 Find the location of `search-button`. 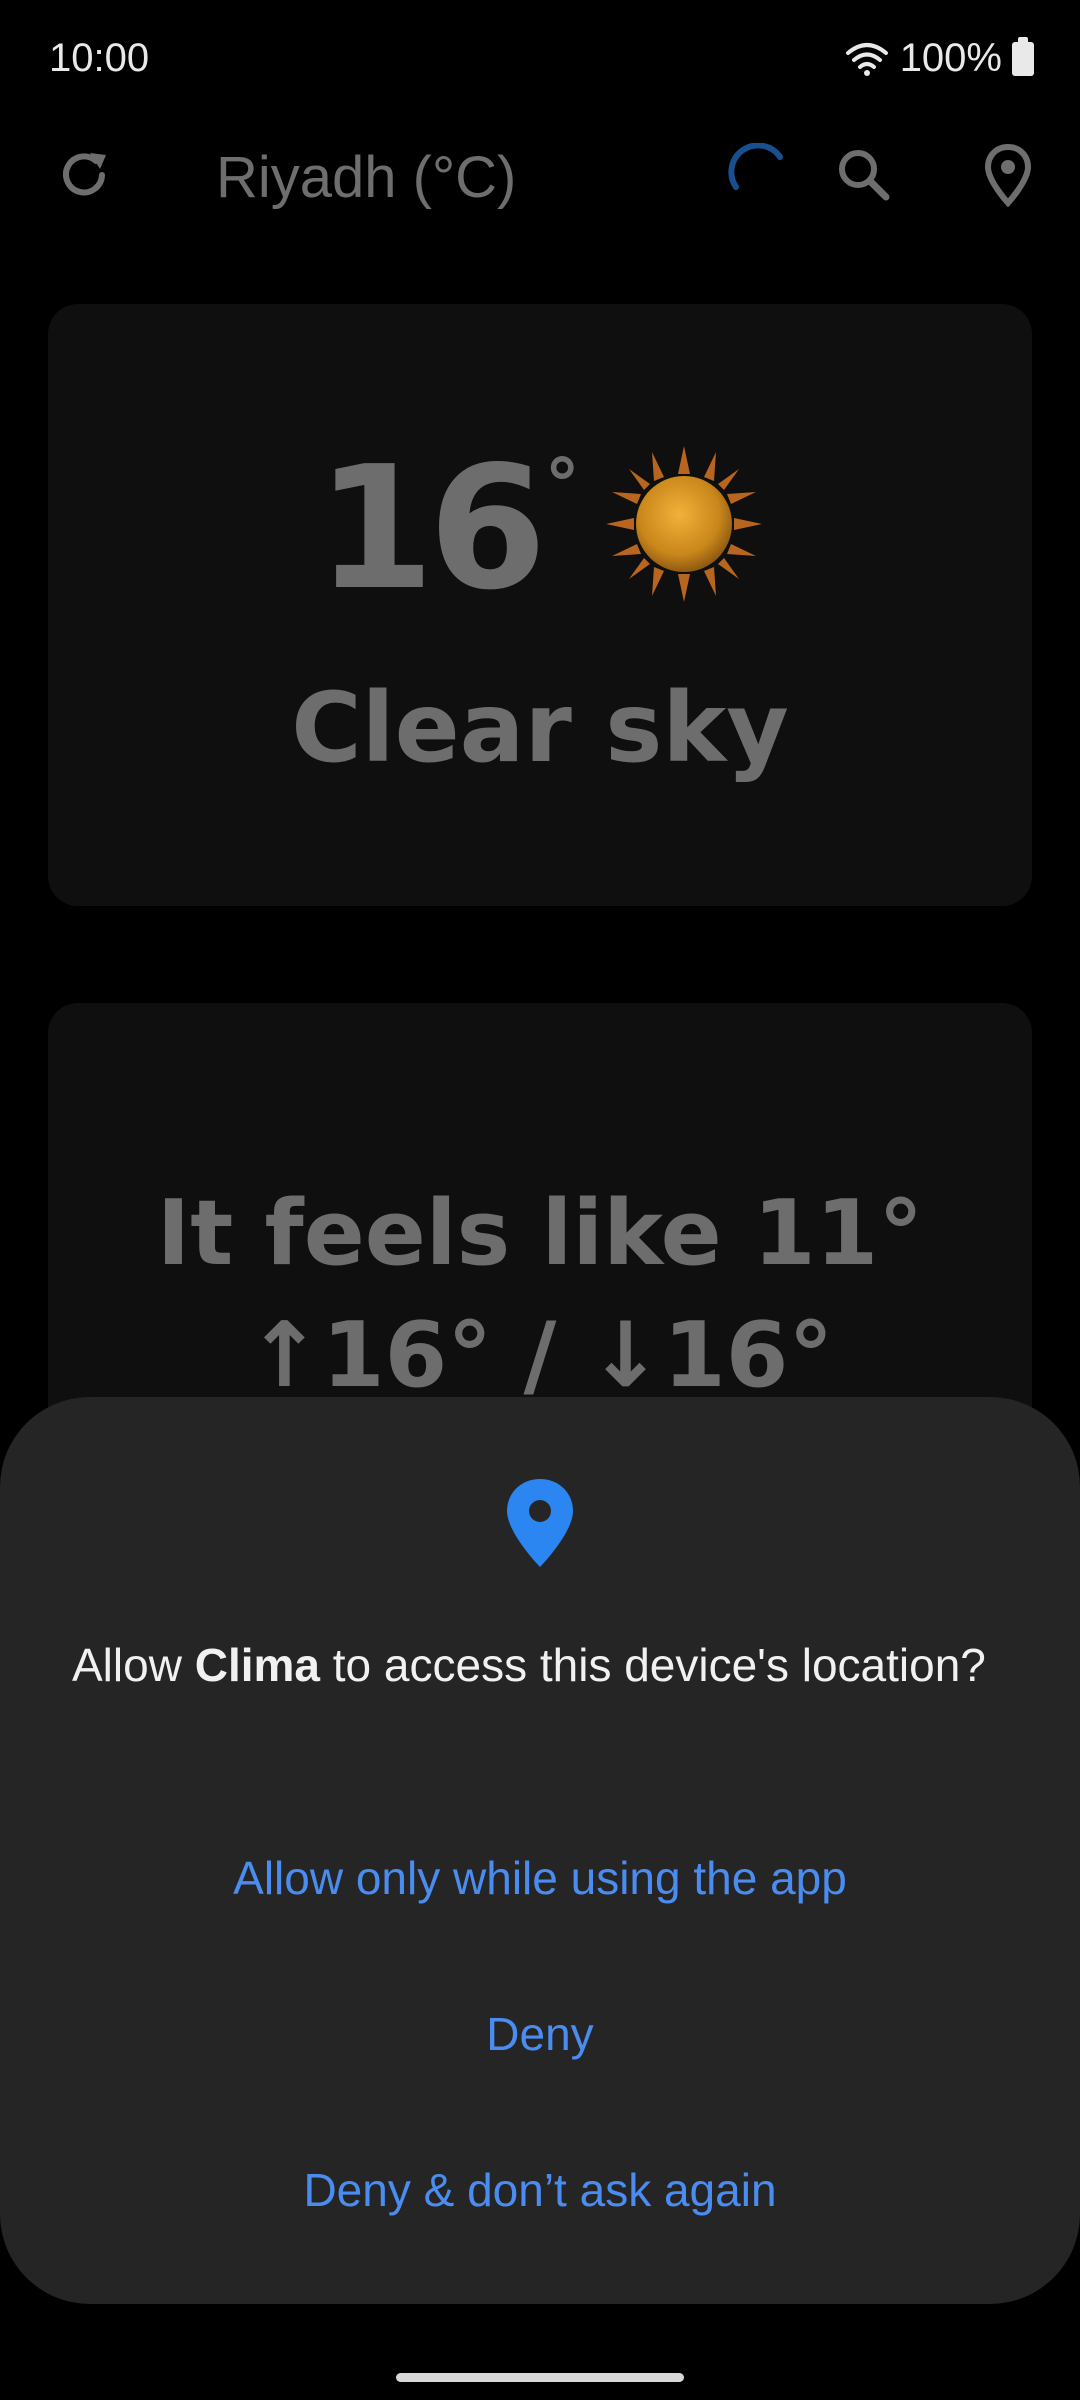

search-button is located at coordinates (864, 175).